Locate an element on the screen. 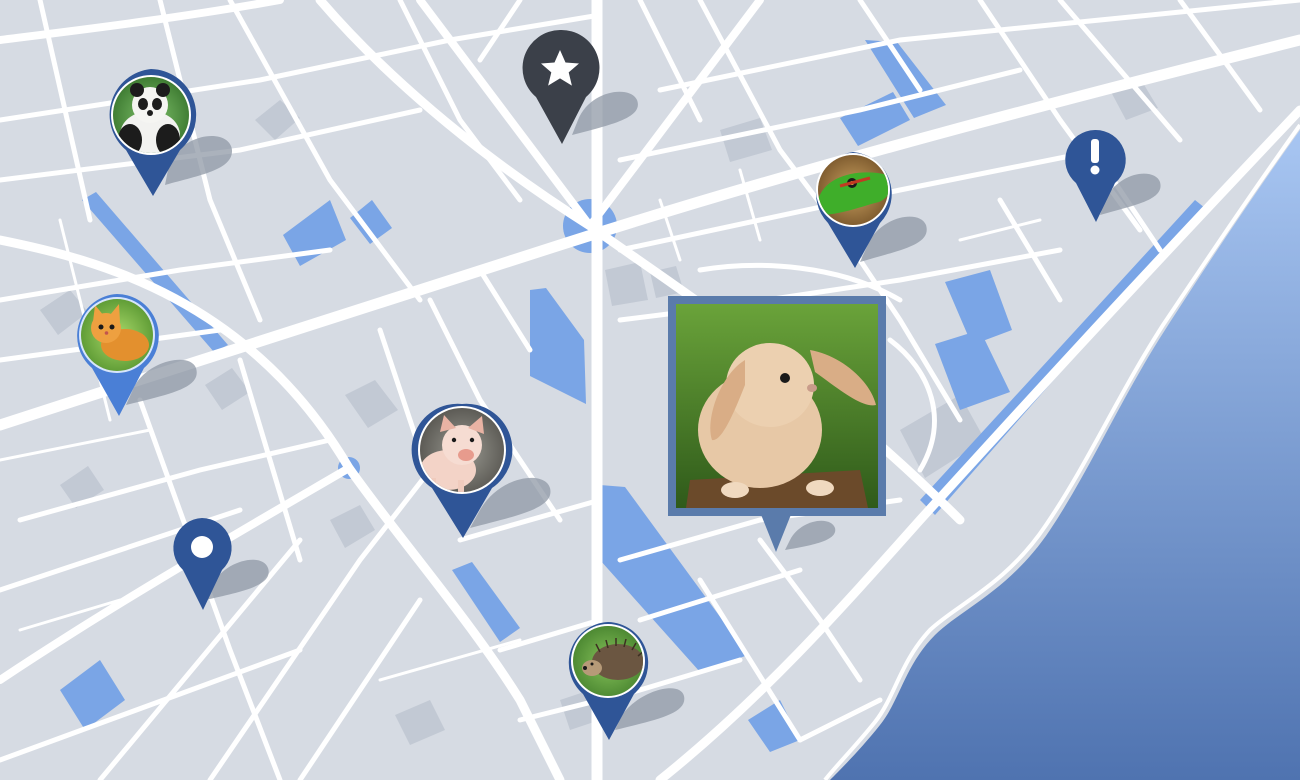  rabbit-photo-icon is located at coordinates (777, 406).